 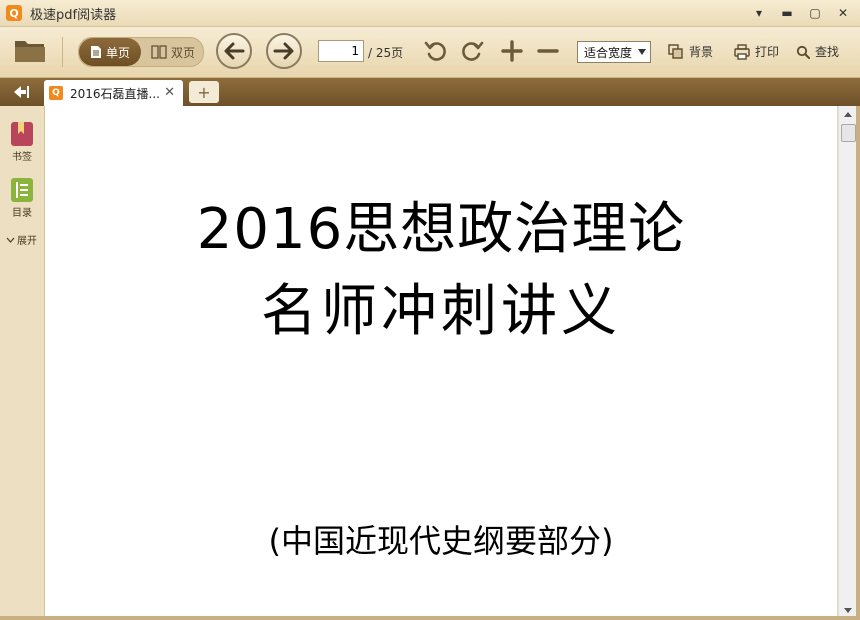 What do you see at coordinates (22, 363) in the screenshot?
I see `sidebar: 书签 目录 展开` at bounding box center [22, 363].